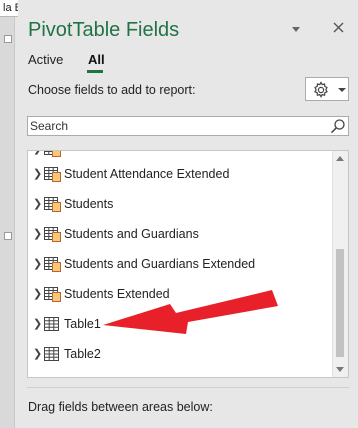  I want to click on field-label: Students and Guardians, so click(131, 234).